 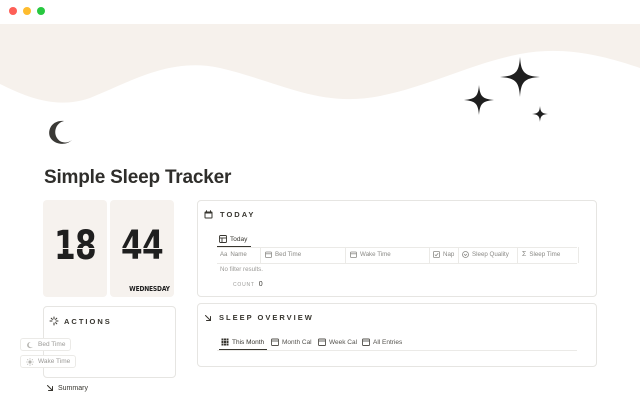 What do you see at coordinates (266, 317) in the screenshot?
I see `overview-title: SLEEP OVERVIEW` at bounding box center [266, 317].